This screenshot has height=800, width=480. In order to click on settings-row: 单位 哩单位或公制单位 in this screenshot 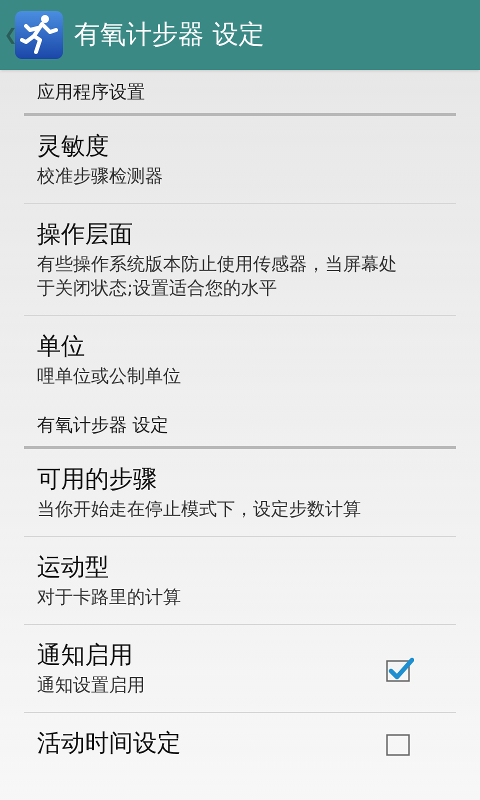, I will do `click(240, 359)`.